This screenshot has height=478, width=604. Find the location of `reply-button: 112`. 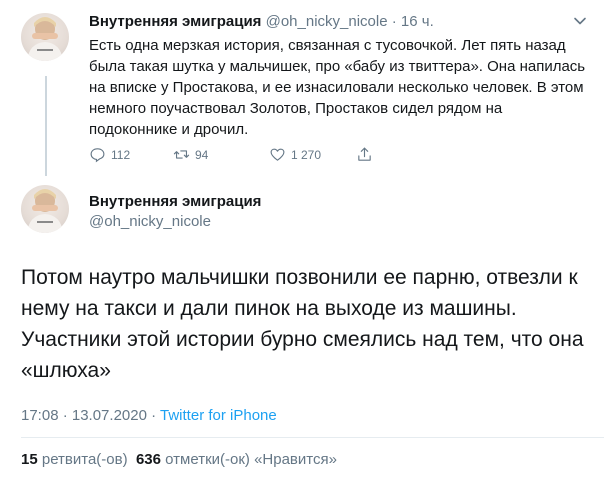

reply-button: 112 is located at coordinates (109, 154).